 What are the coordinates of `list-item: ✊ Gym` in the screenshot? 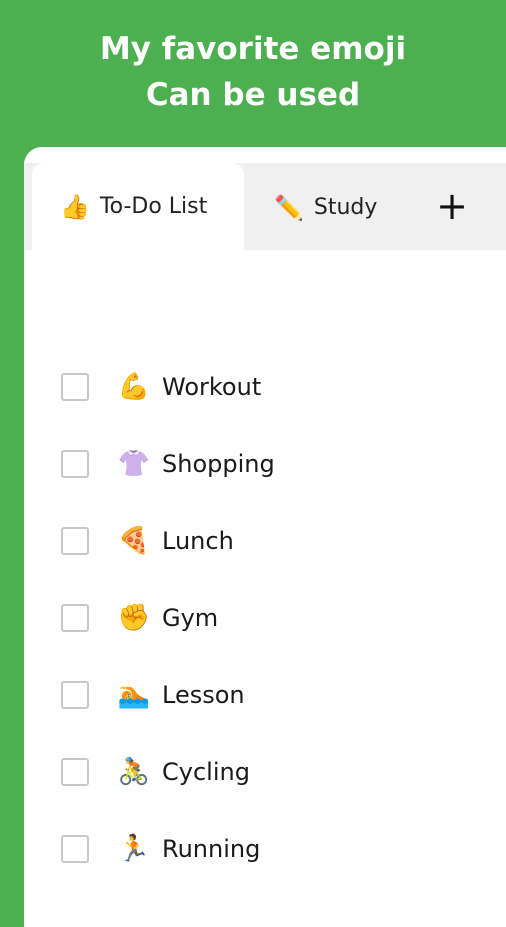 It's located at (265, 618).